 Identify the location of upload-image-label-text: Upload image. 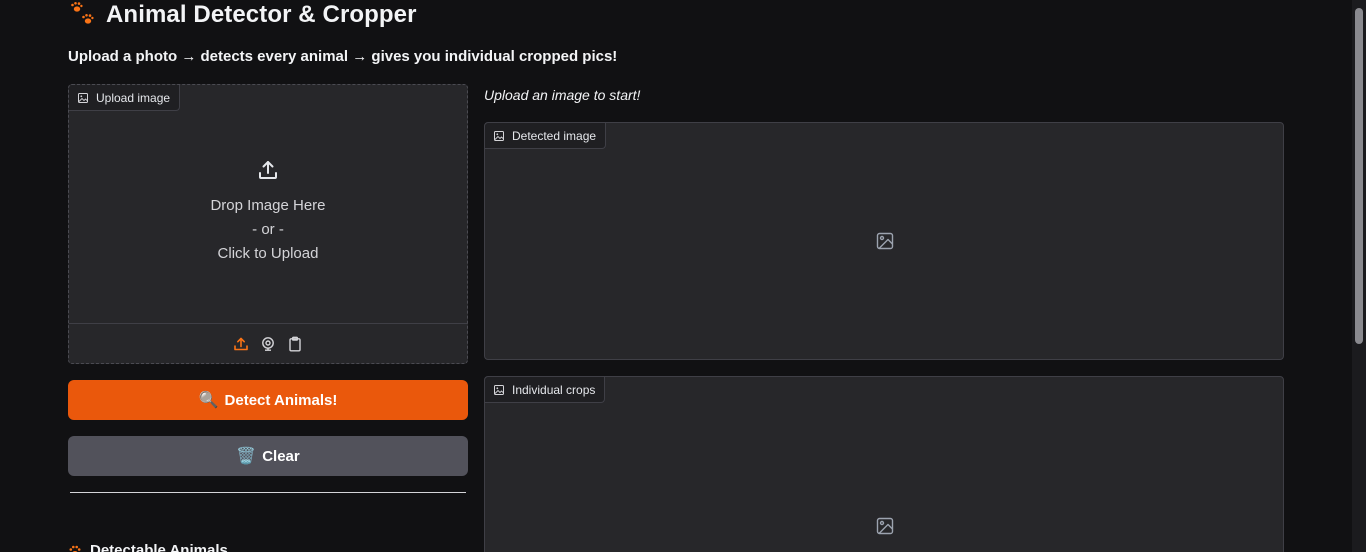
(133, 97).